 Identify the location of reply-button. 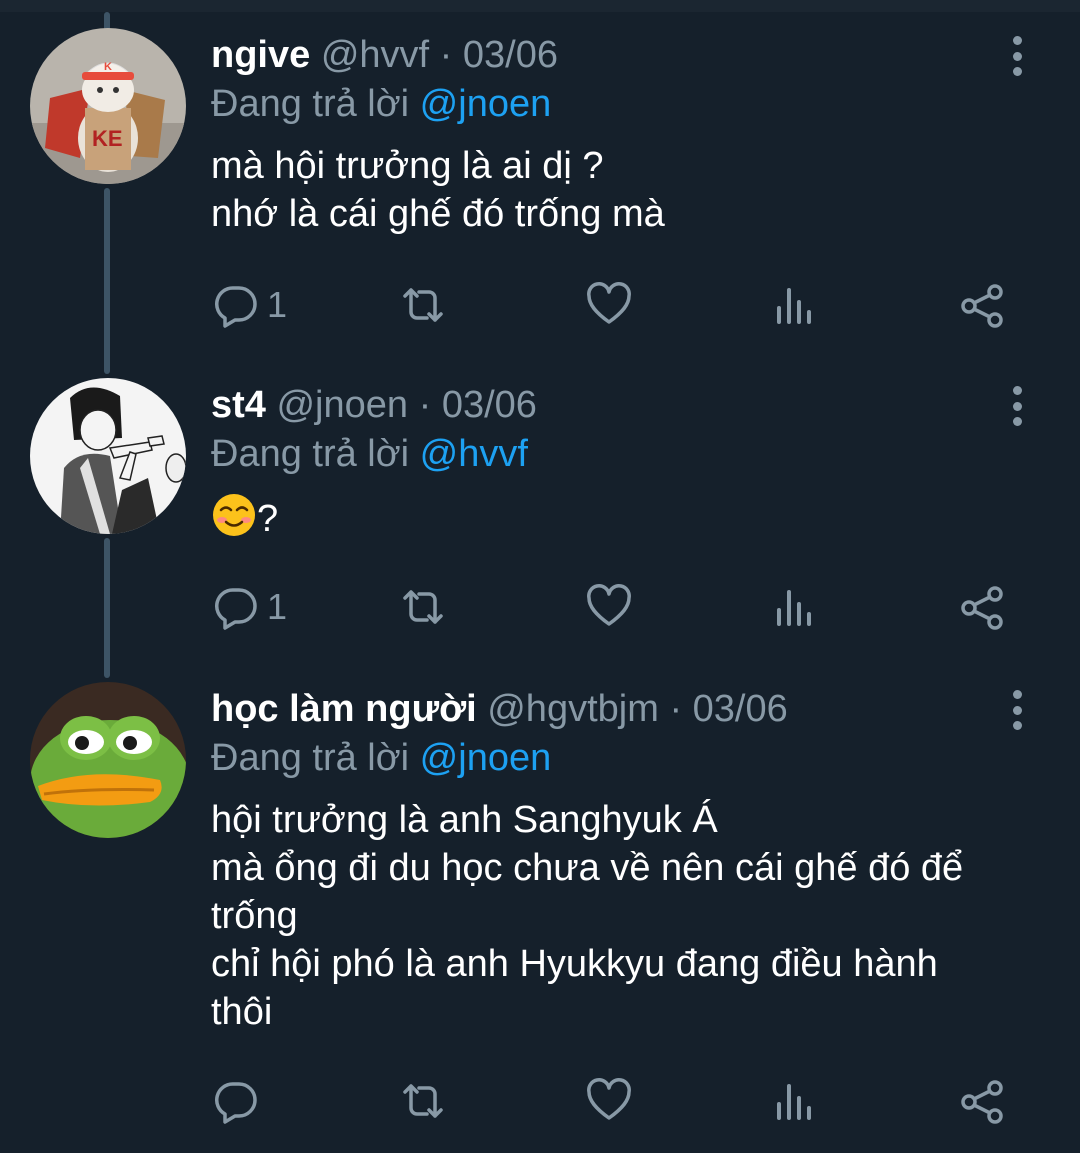
(240, 1101).